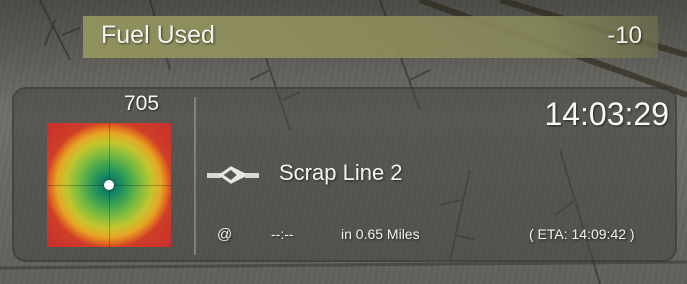 The image size is (687, 284). Describe the element at coordinates (624, 35) in the screenshot. I see `fuel-used-value: -10` at that location.